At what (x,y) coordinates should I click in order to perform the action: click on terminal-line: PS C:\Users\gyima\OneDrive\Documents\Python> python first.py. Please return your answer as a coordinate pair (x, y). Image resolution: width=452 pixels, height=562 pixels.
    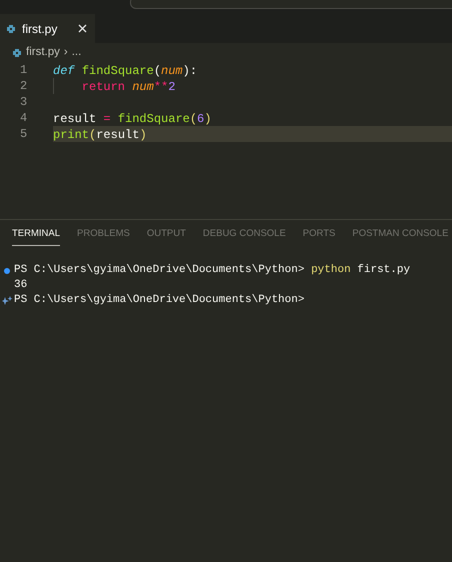
    Looking at the image, I should click on (212, 270).